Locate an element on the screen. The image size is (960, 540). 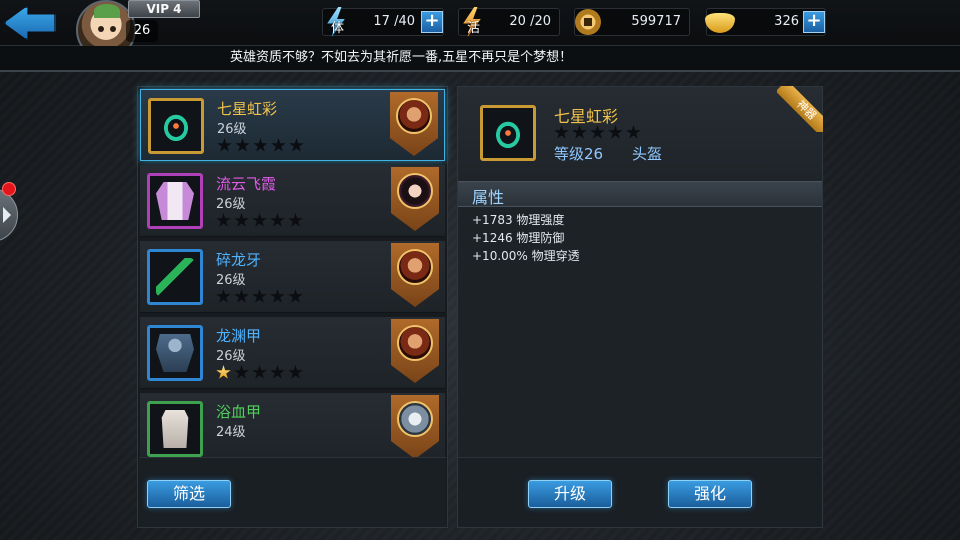
equipment-item: 七星虹彩 26级 is located at coordinates (292, 125).